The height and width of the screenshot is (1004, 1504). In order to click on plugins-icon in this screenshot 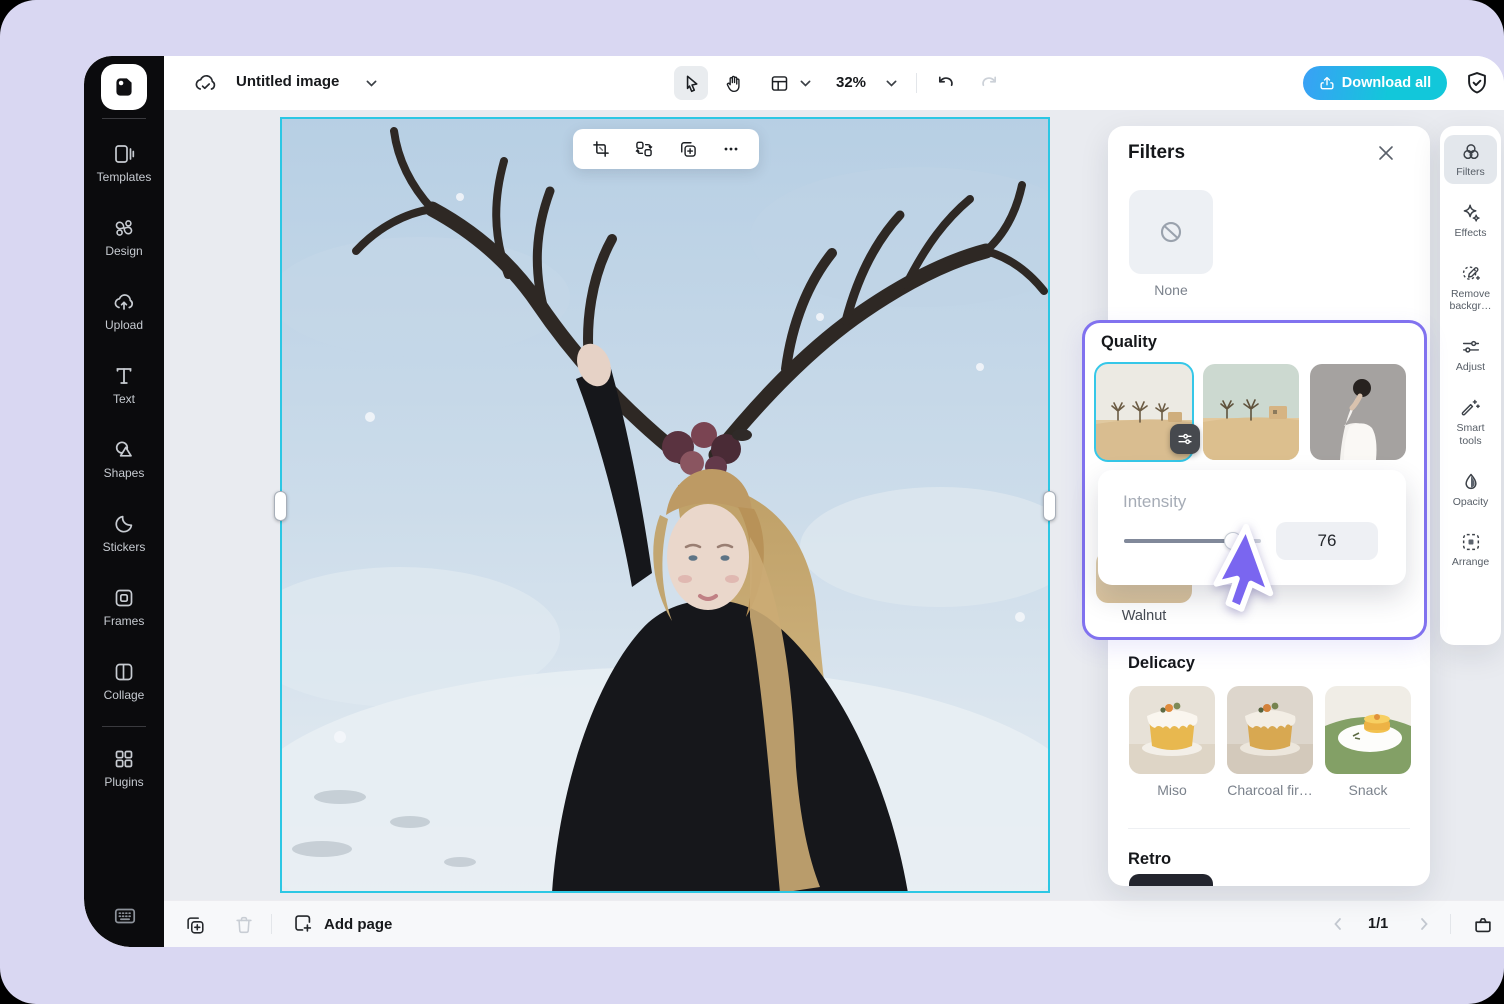, I will do `click(124, 759)`.